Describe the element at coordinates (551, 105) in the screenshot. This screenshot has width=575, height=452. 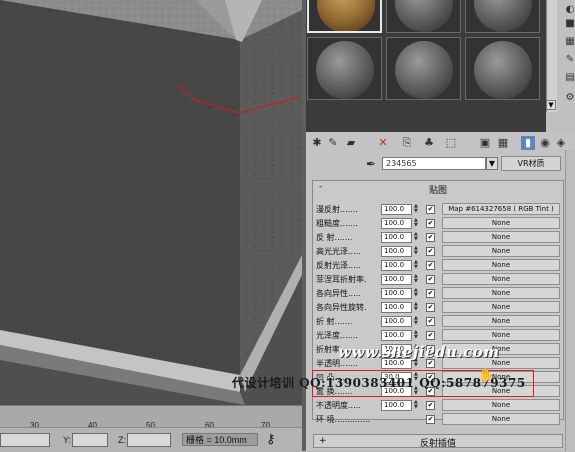
I see `scroll-down-arrow: ▼` at that location.